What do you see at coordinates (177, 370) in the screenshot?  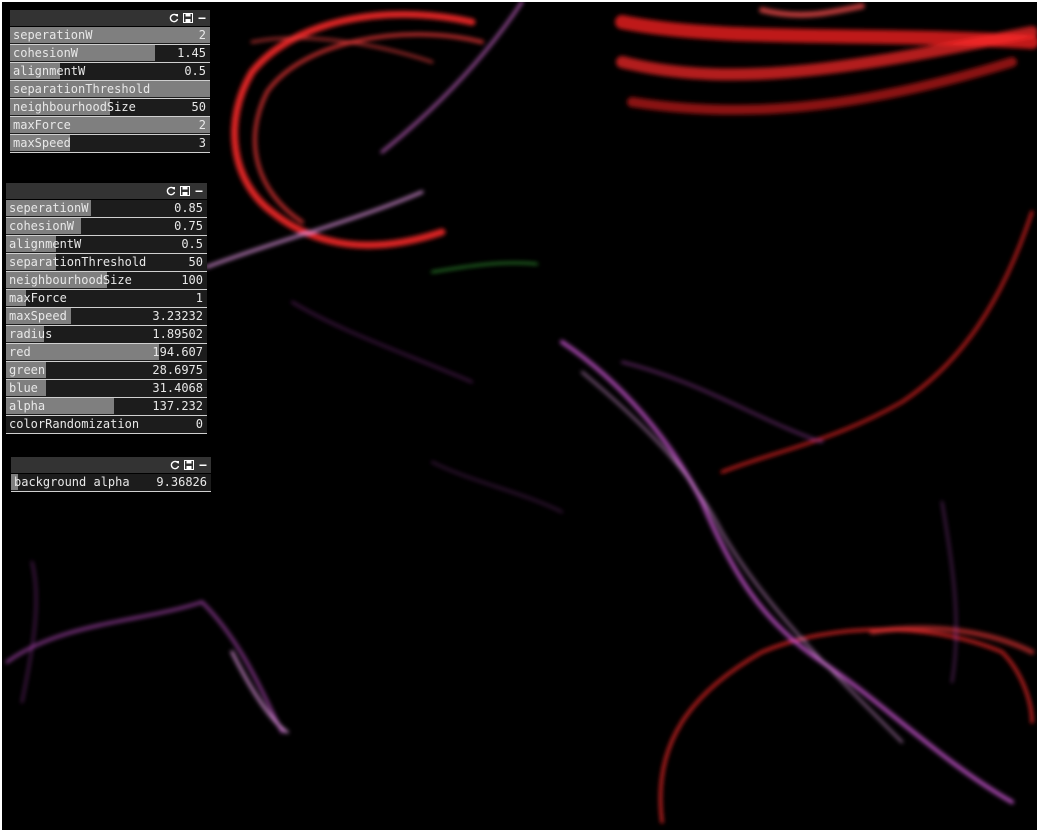 I see `slider-value: 28.6975` at bounding box center [177, 370].